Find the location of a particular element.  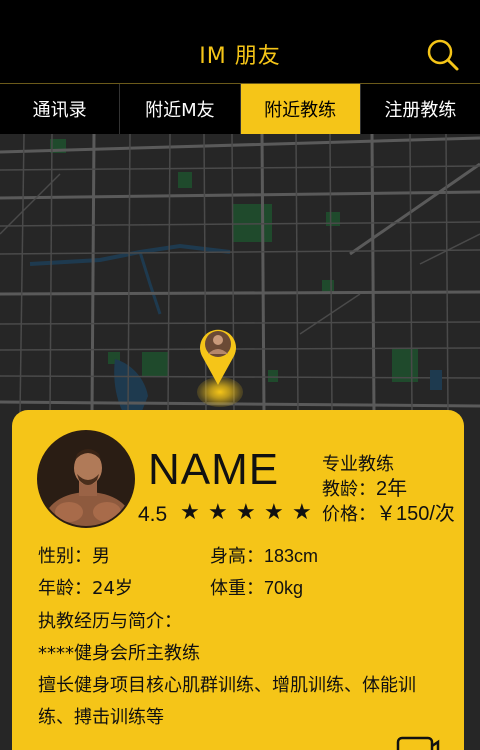

tab-nearby-friends: 附近M友 is located at coordinates (180, 109).